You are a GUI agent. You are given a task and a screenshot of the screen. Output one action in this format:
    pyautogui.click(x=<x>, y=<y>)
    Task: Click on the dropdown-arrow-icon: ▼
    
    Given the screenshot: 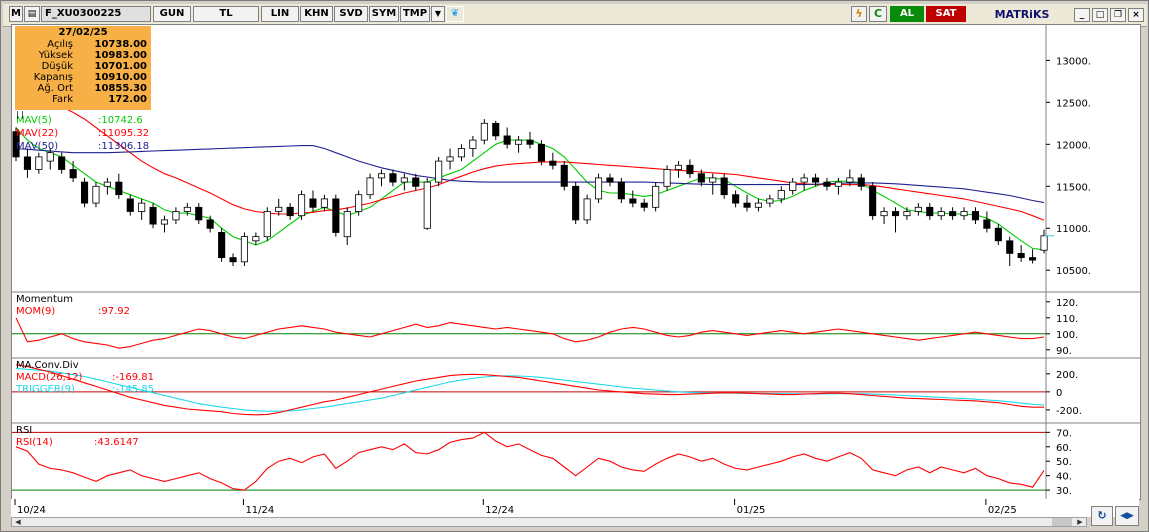 What is the action you would take?
    pyautogui.click(x=438, y=14)
    